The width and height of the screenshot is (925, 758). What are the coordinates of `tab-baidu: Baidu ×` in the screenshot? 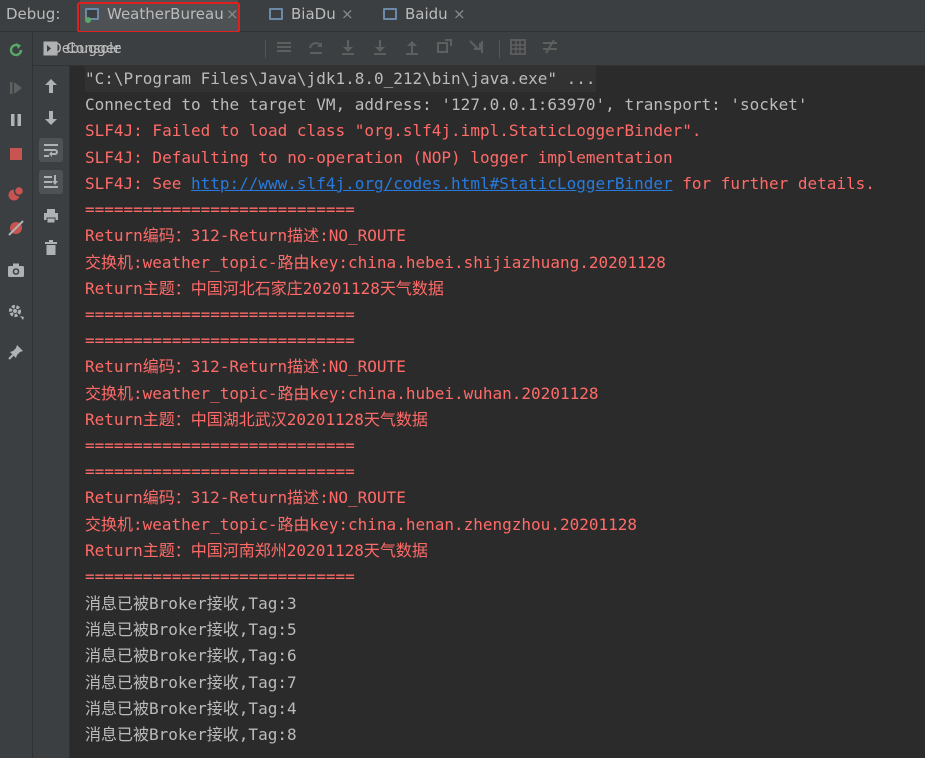 It's located at (430, 15).